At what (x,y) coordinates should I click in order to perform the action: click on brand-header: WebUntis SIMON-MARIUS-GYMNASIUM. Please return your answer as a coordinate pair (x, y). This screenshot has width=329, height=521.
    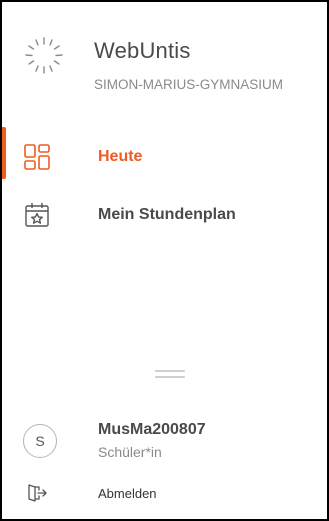
    Looking at the image, I should click on (172, 65).